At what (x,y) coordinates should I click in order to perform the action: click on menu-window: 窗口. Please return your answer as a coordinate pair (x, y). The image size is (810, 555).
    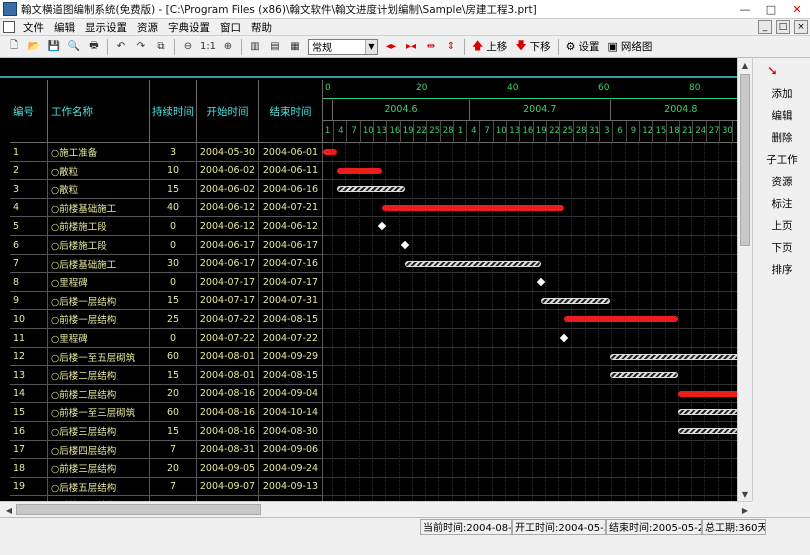
    Looking at the image, I should click on (230, 27).